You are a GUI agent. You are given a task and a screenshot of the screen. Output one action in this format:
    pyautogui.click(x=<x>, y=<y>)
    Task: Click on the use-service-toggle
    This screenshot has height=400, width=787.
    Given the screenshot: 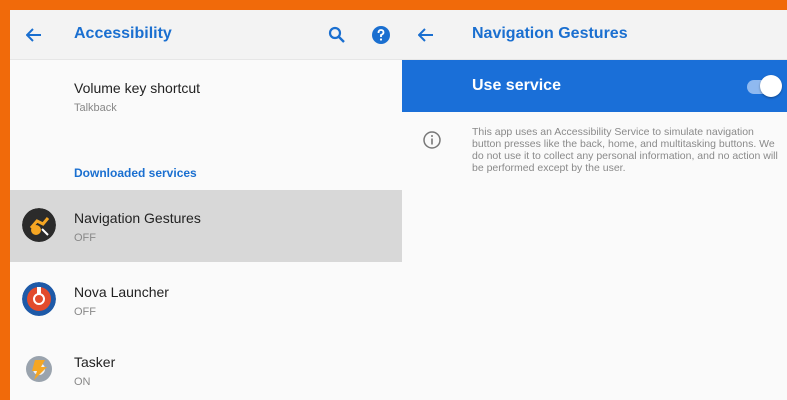 What is the action you would take?
    pyautogui.click(x=771, y=86)
    